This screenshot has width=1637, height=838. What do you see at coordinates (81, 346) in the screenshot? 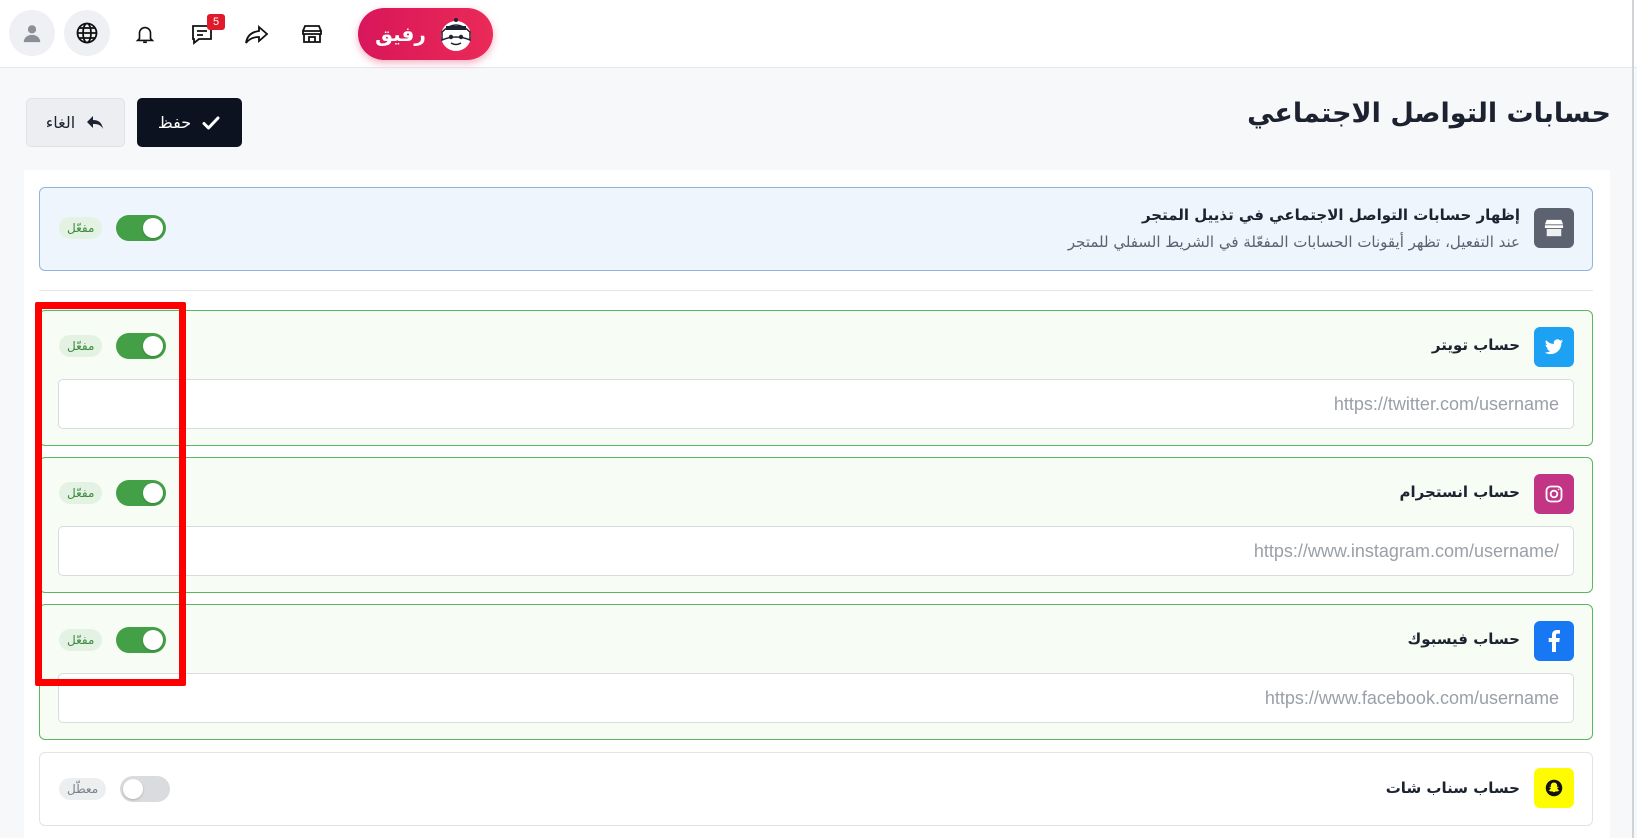
I see `twitter-status-badge: مفعّل` at bounding box center [81, 346].